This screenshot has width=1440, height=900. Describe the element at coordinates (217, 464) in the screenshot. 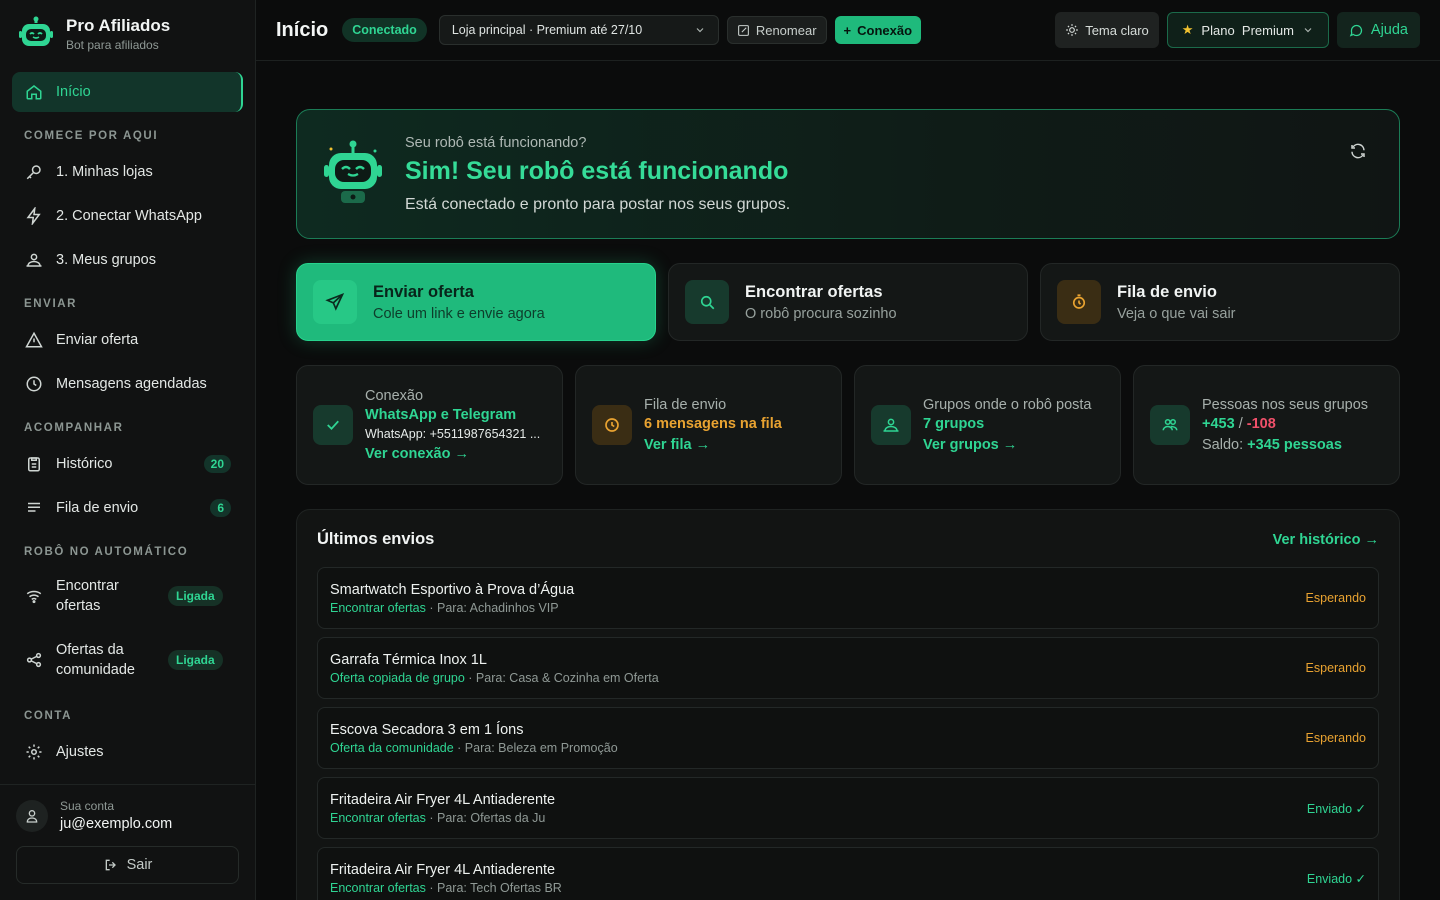

I see `history-count-badge: 20` at that location.